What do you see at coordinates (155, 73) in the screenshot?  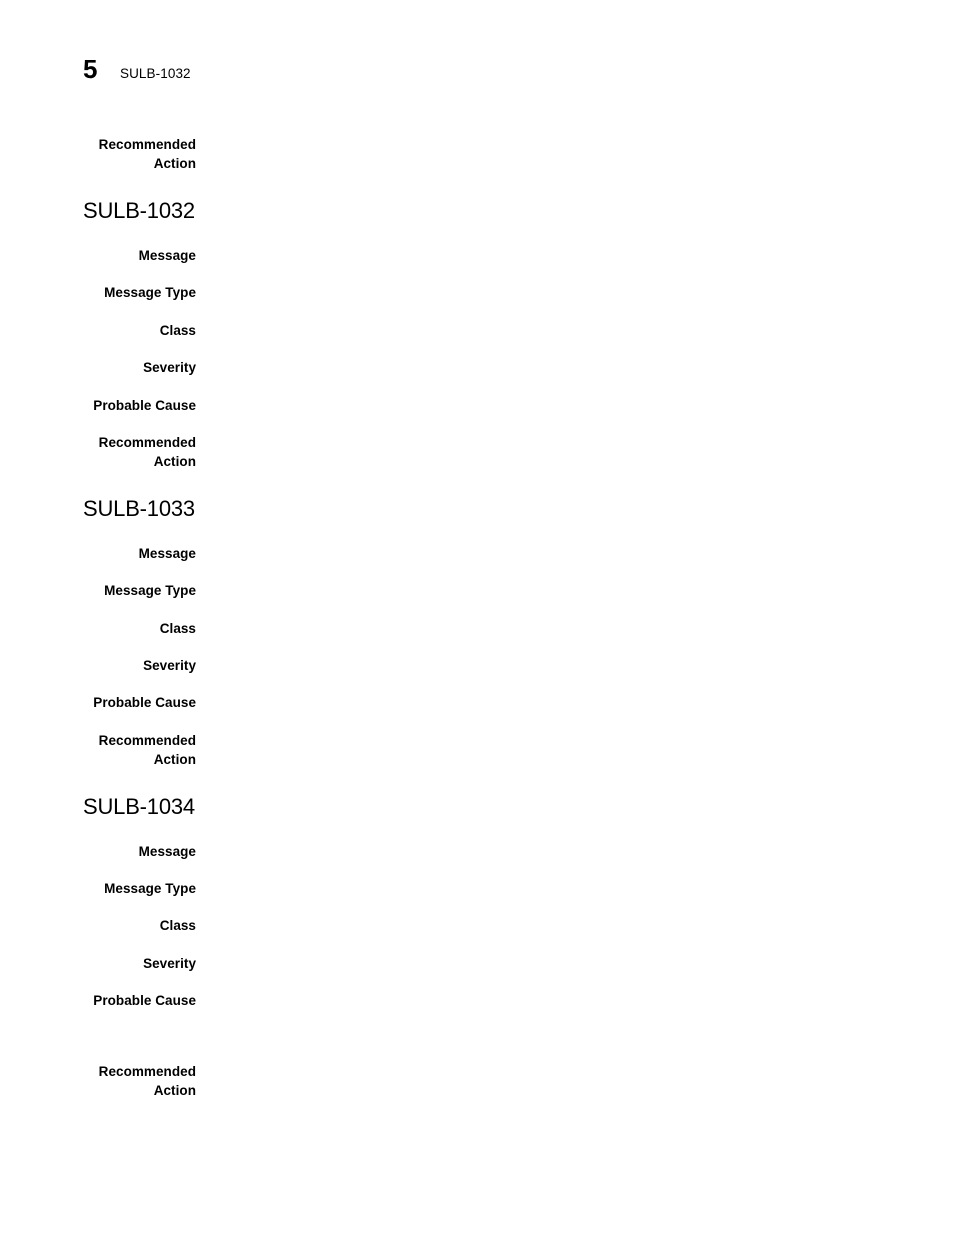 I see `running-header-title: SULB-1032` at bounding box center [155, 73].